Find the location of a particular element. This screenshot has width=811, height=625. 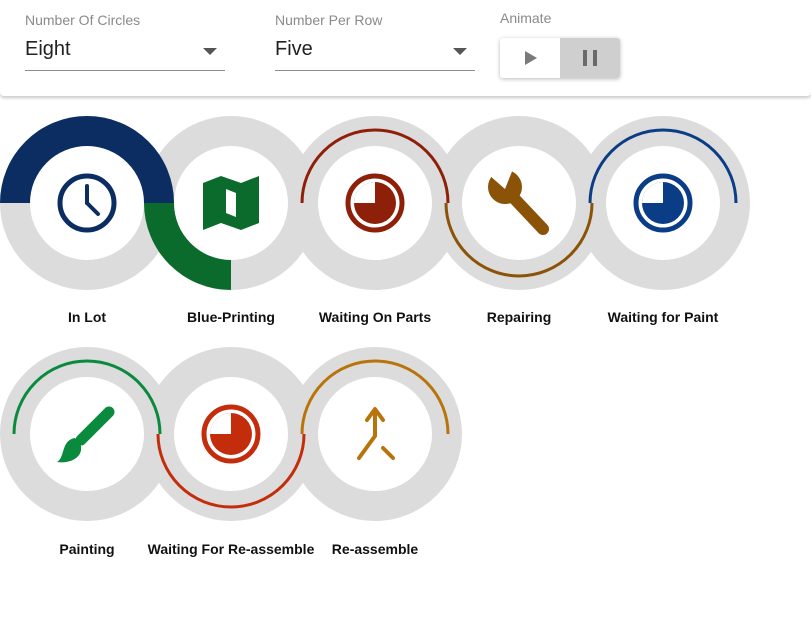

circle-label: Waiting For Re-assemble is located at coordinates (231, 549).